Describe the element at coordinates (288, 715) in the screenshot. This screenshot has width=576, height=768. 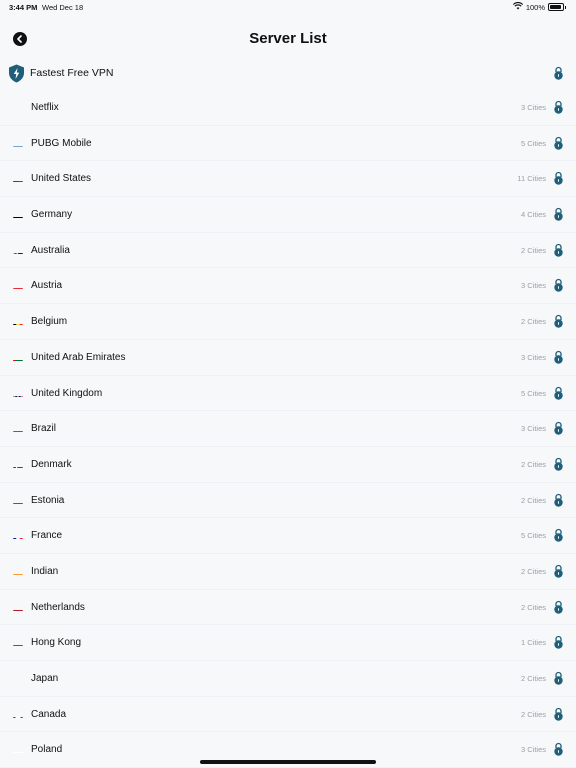
I see `server-row-ca: Canada 2 Cities` at that location.